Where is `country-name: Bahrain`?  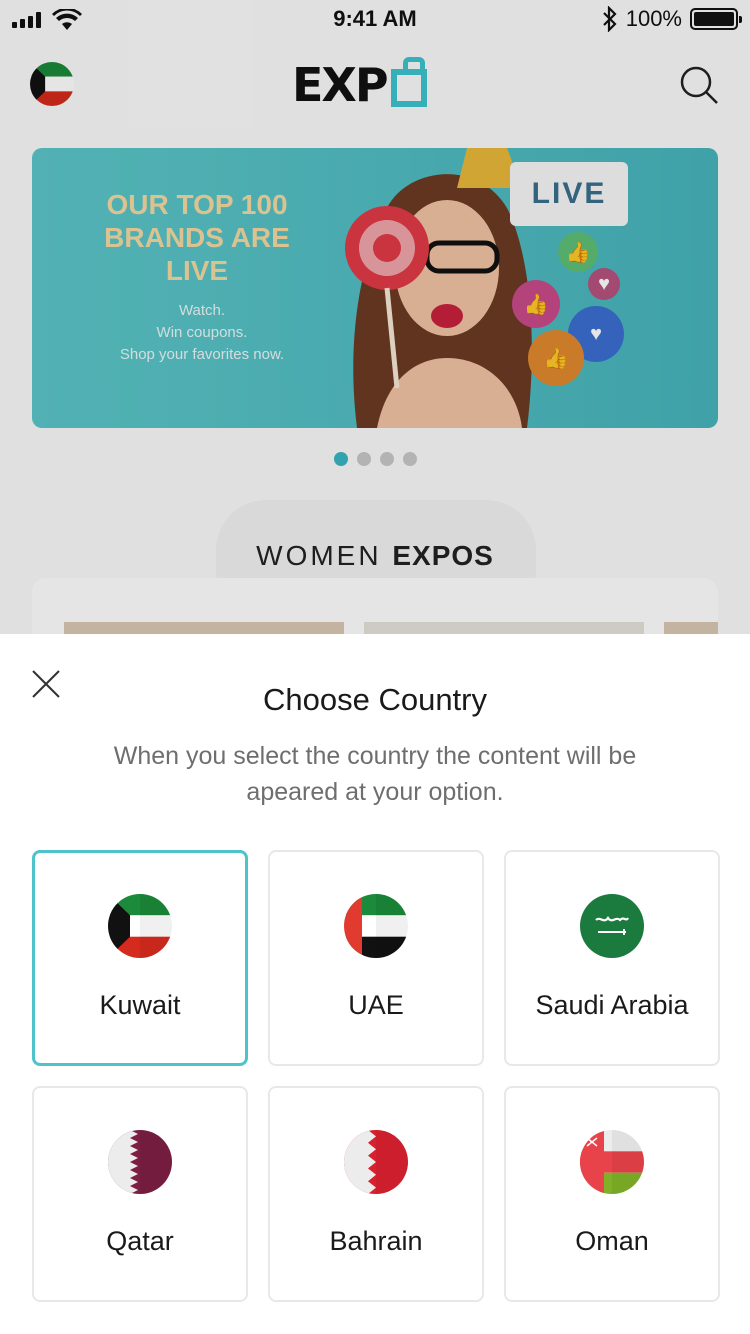 country-name: Bahrain is located at coordinates (376, 1241).